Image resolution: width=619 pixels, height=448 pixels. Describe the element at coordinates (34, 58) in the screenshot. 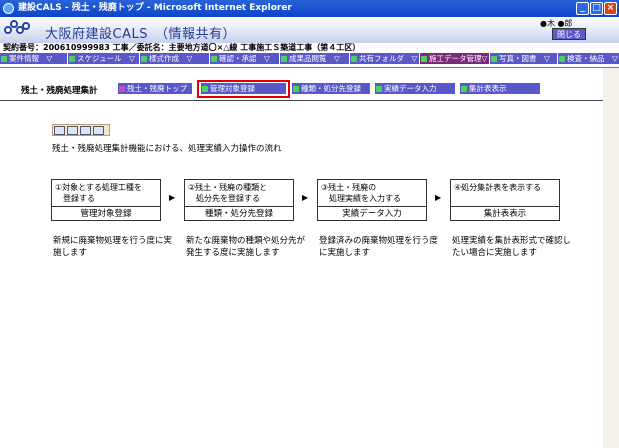

I see `menu-item-project: 案件情報 ▽` at that location.